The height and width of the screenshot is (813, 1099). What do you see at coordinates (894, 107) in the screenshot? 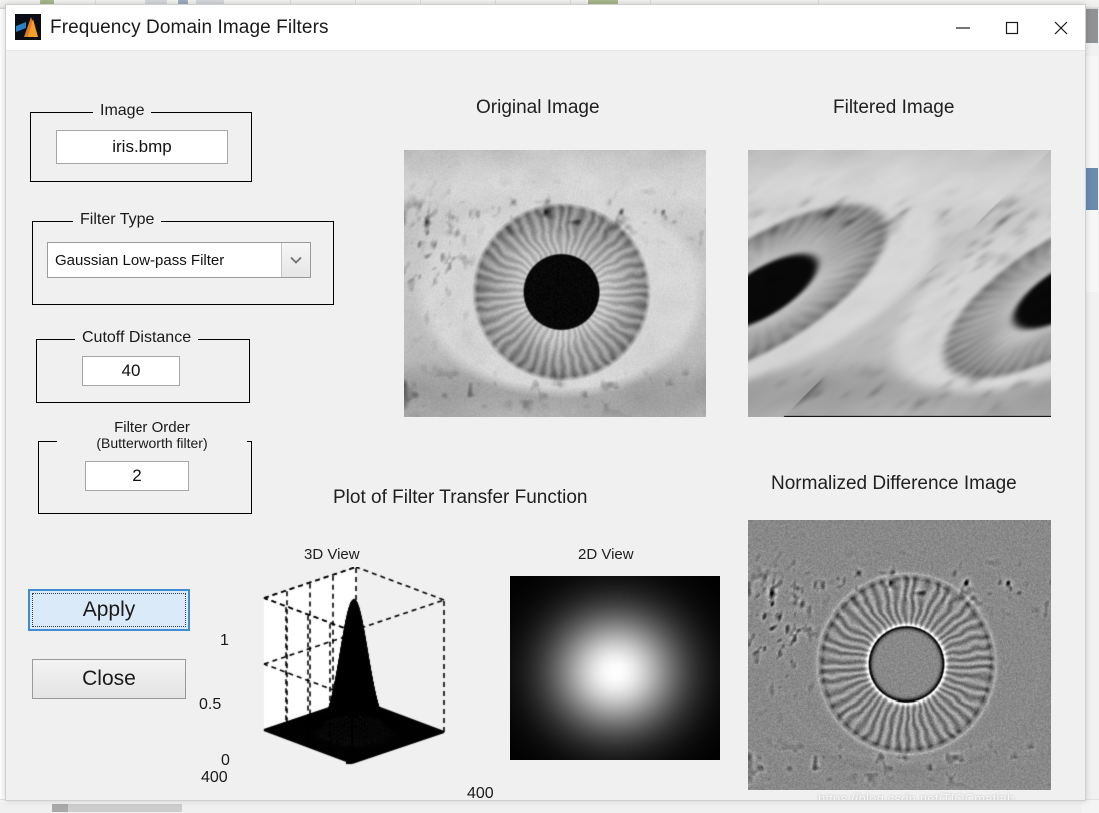
I see `filtered-image-heading: Filtered Image` at bounding box center [894, 107].